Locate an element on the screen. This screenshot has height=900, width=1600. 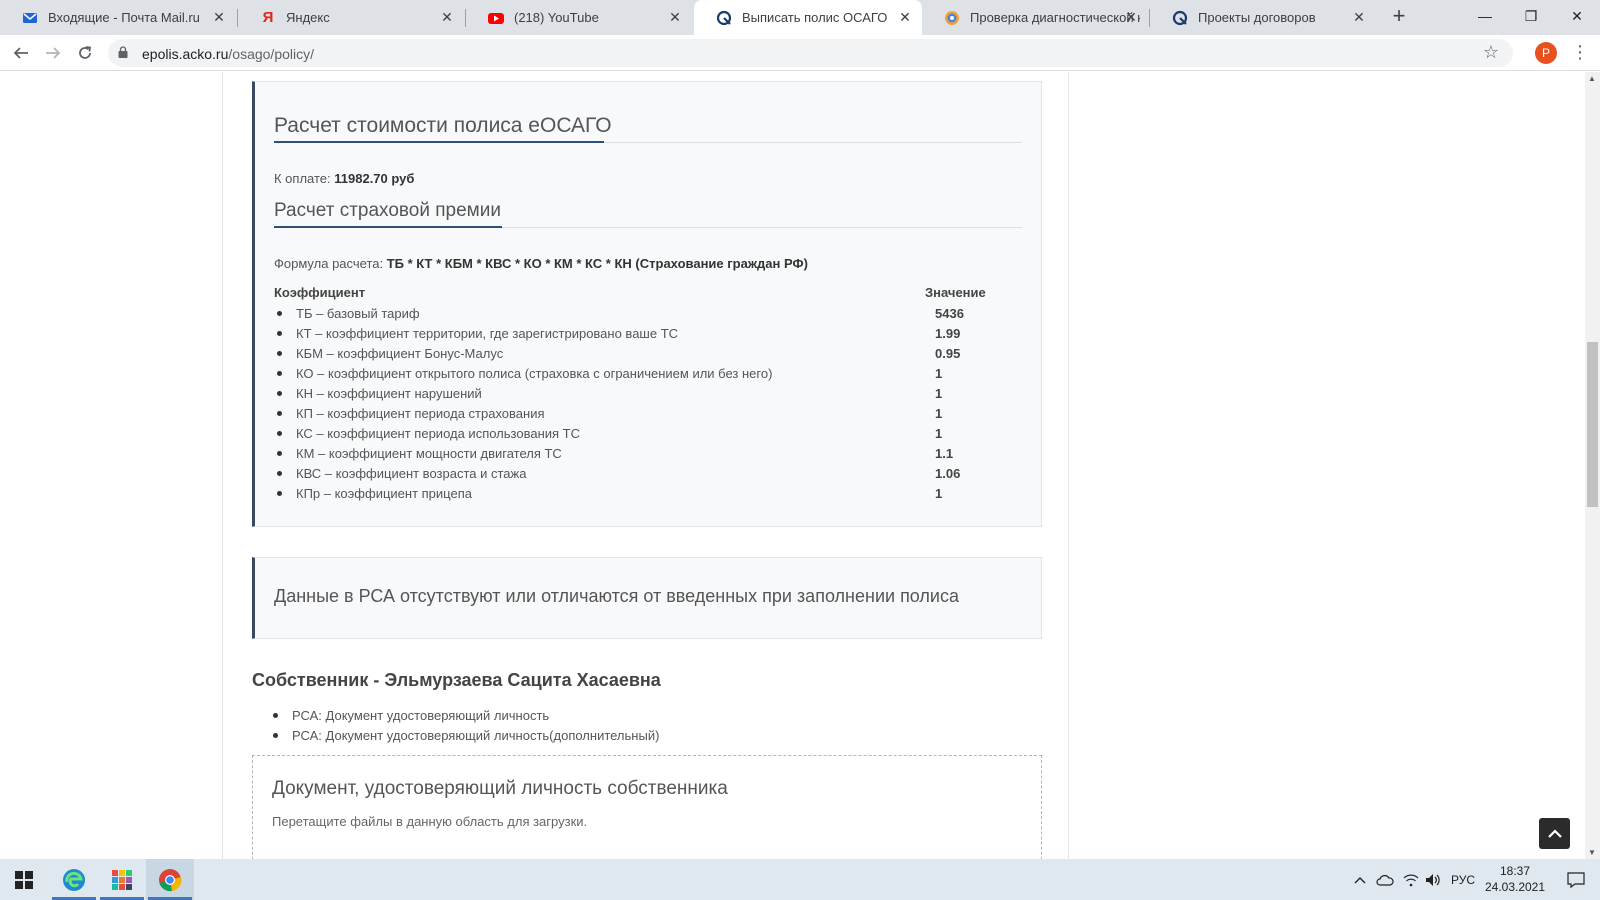
restore-icon: ❐ is located at coordinates (1531, 16).